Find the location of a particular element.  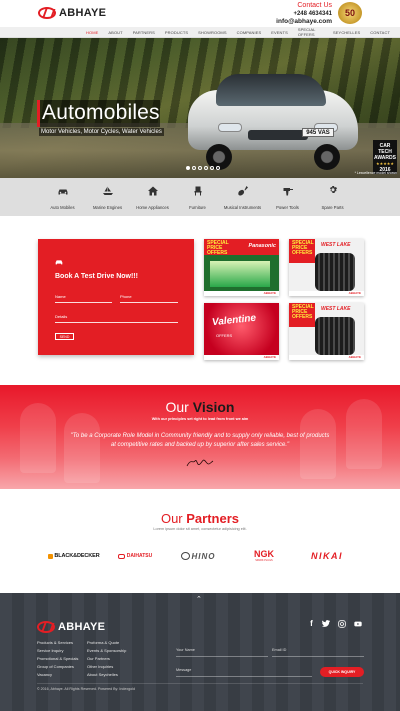

logo-text: ABHAYE is located at coordinates (83, 13).